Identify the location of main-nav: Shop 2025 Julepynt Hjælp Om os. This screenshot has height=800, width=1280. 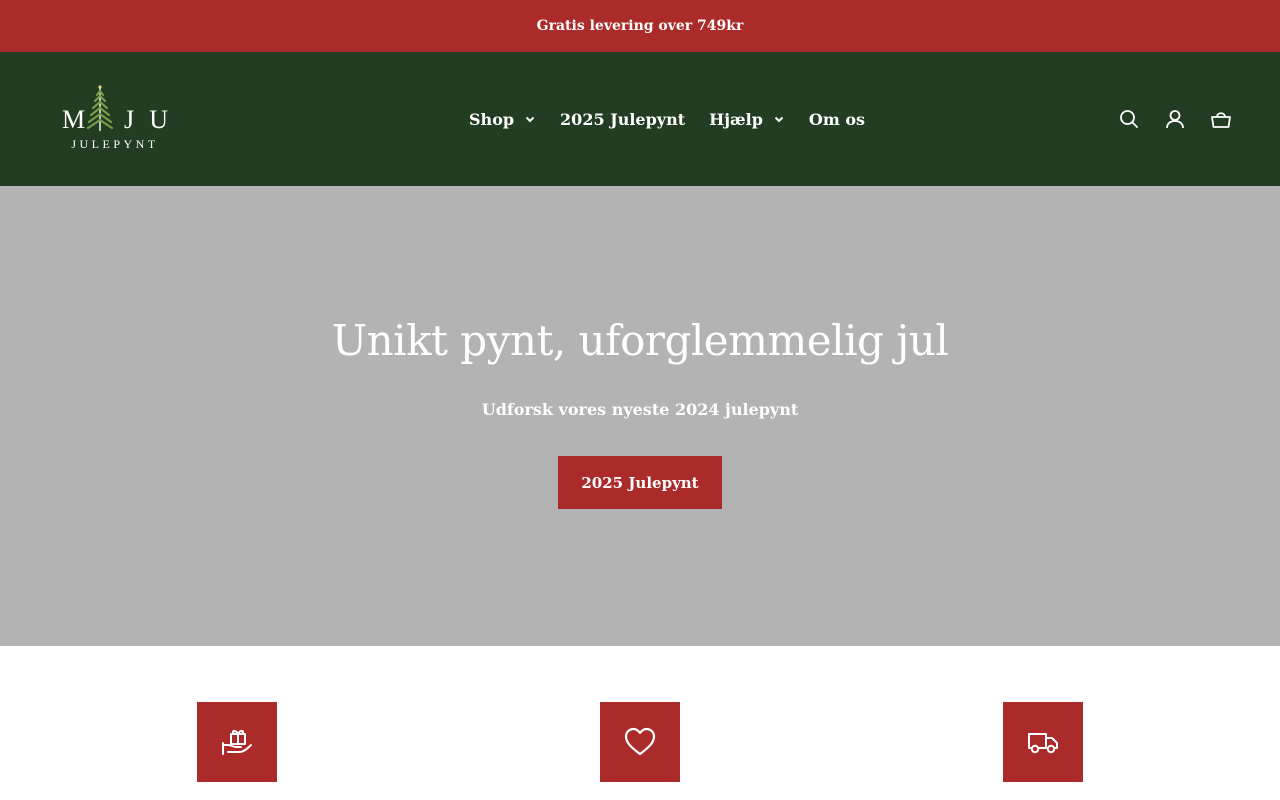
(667, 119).